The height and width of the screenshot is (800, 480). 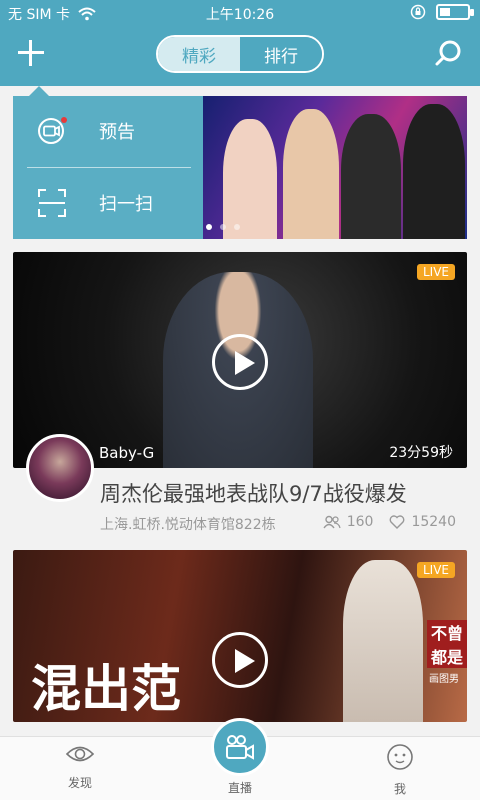 What do you see at coordinates (397, 522) in the screenshot?
I see `heart-icon` at bounding box center [397, 522].